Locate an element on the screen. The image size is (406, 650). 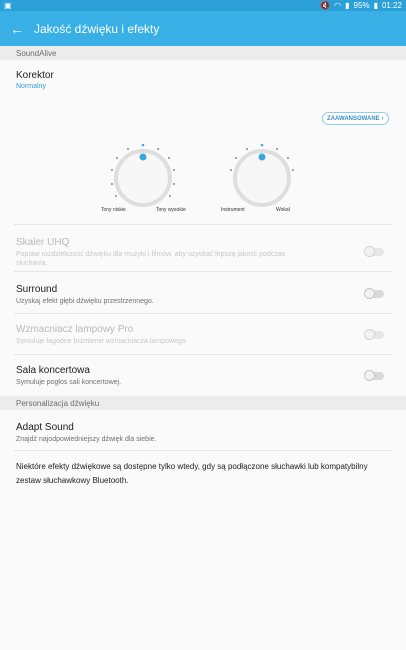
section-header-personalization: Personalizacja dźwięku is located at coordinates (203, 403).